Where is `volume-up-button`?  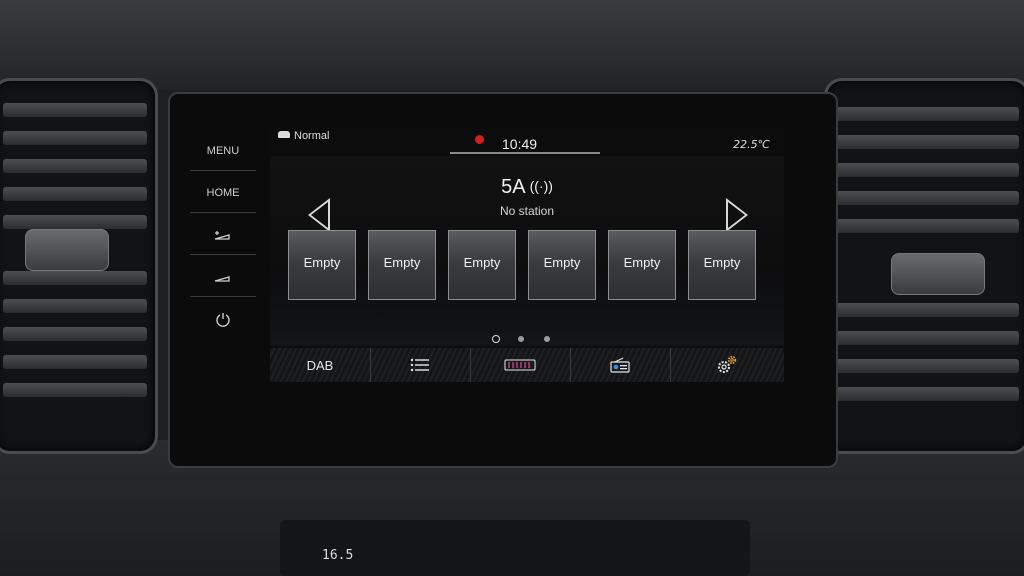 volume-up-button is located at coordinates (223, 235).